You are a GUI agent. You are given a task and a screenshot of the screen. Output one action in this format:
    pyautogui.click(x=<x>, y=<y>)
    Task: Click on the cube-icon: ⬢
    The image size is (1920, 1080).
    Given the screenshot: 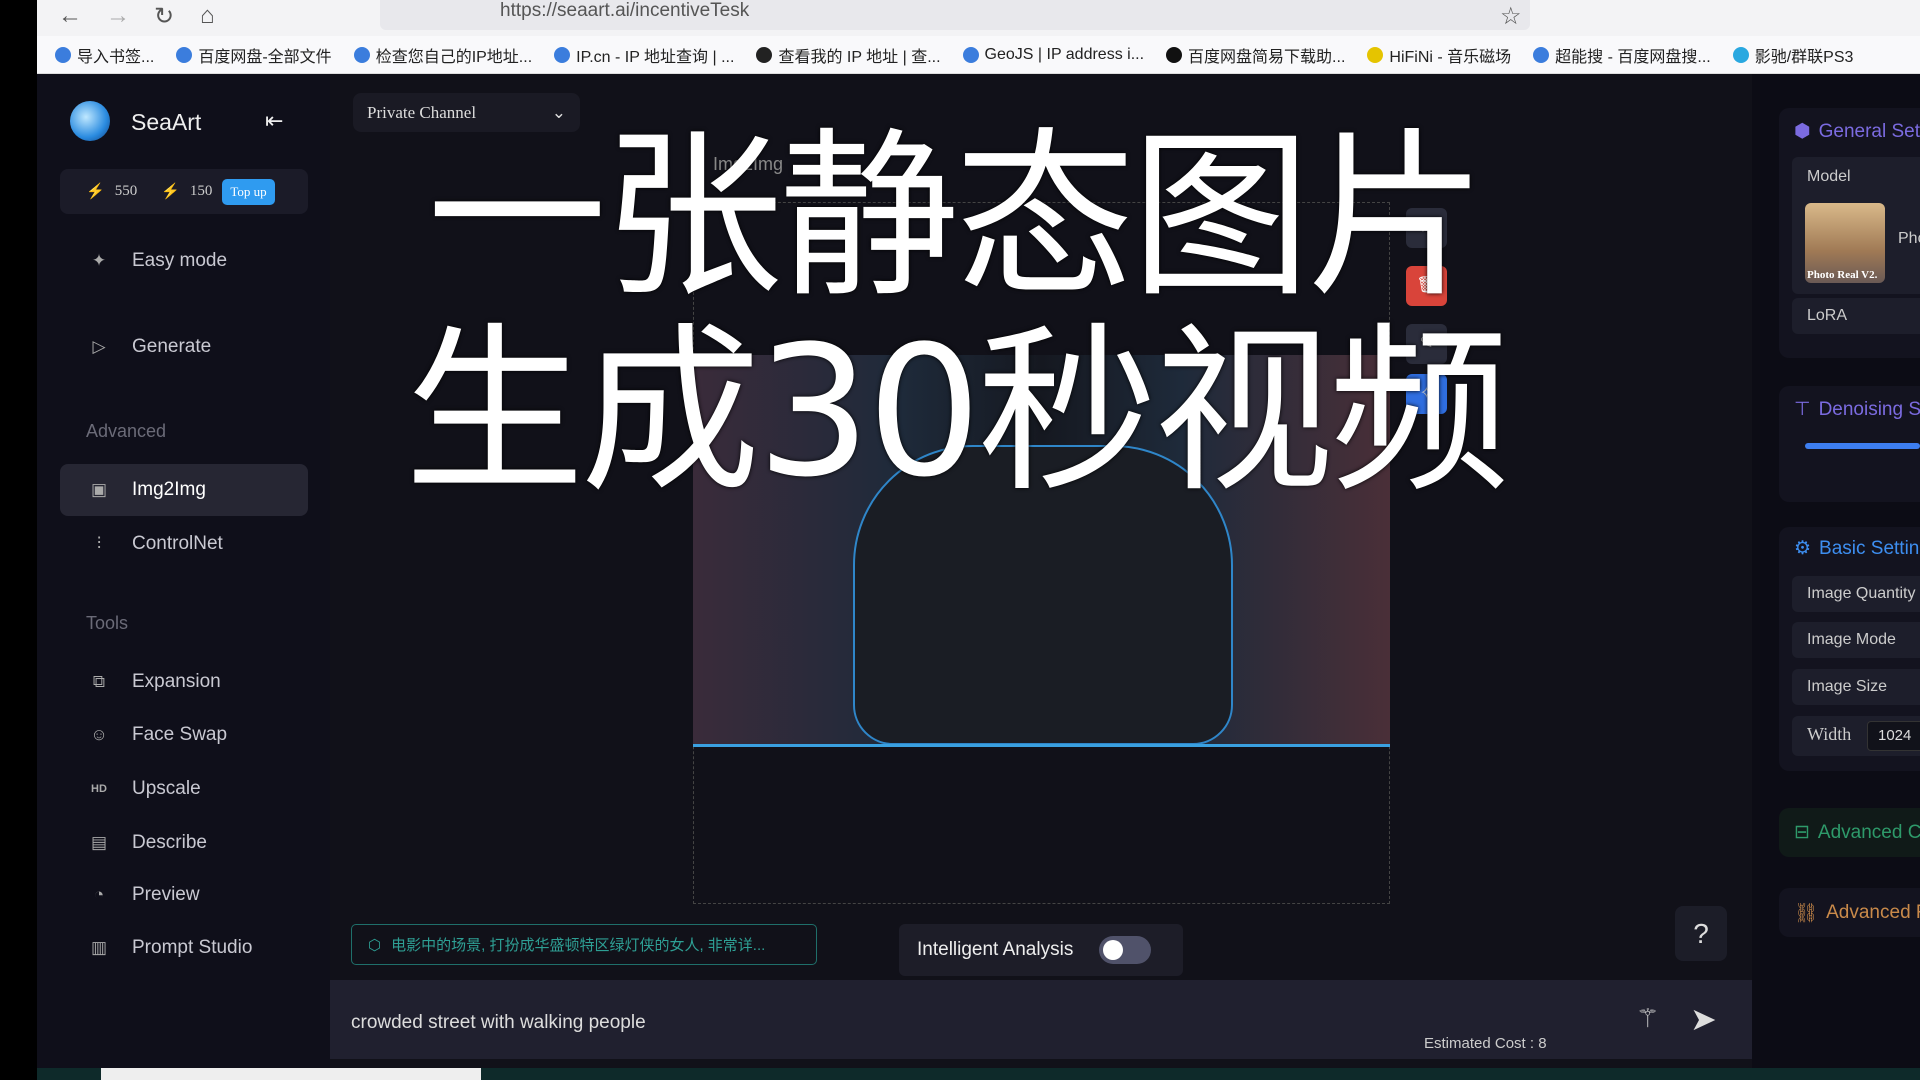 What is the action you would take?
    pyautogui.click(x=1802, y=131)
    